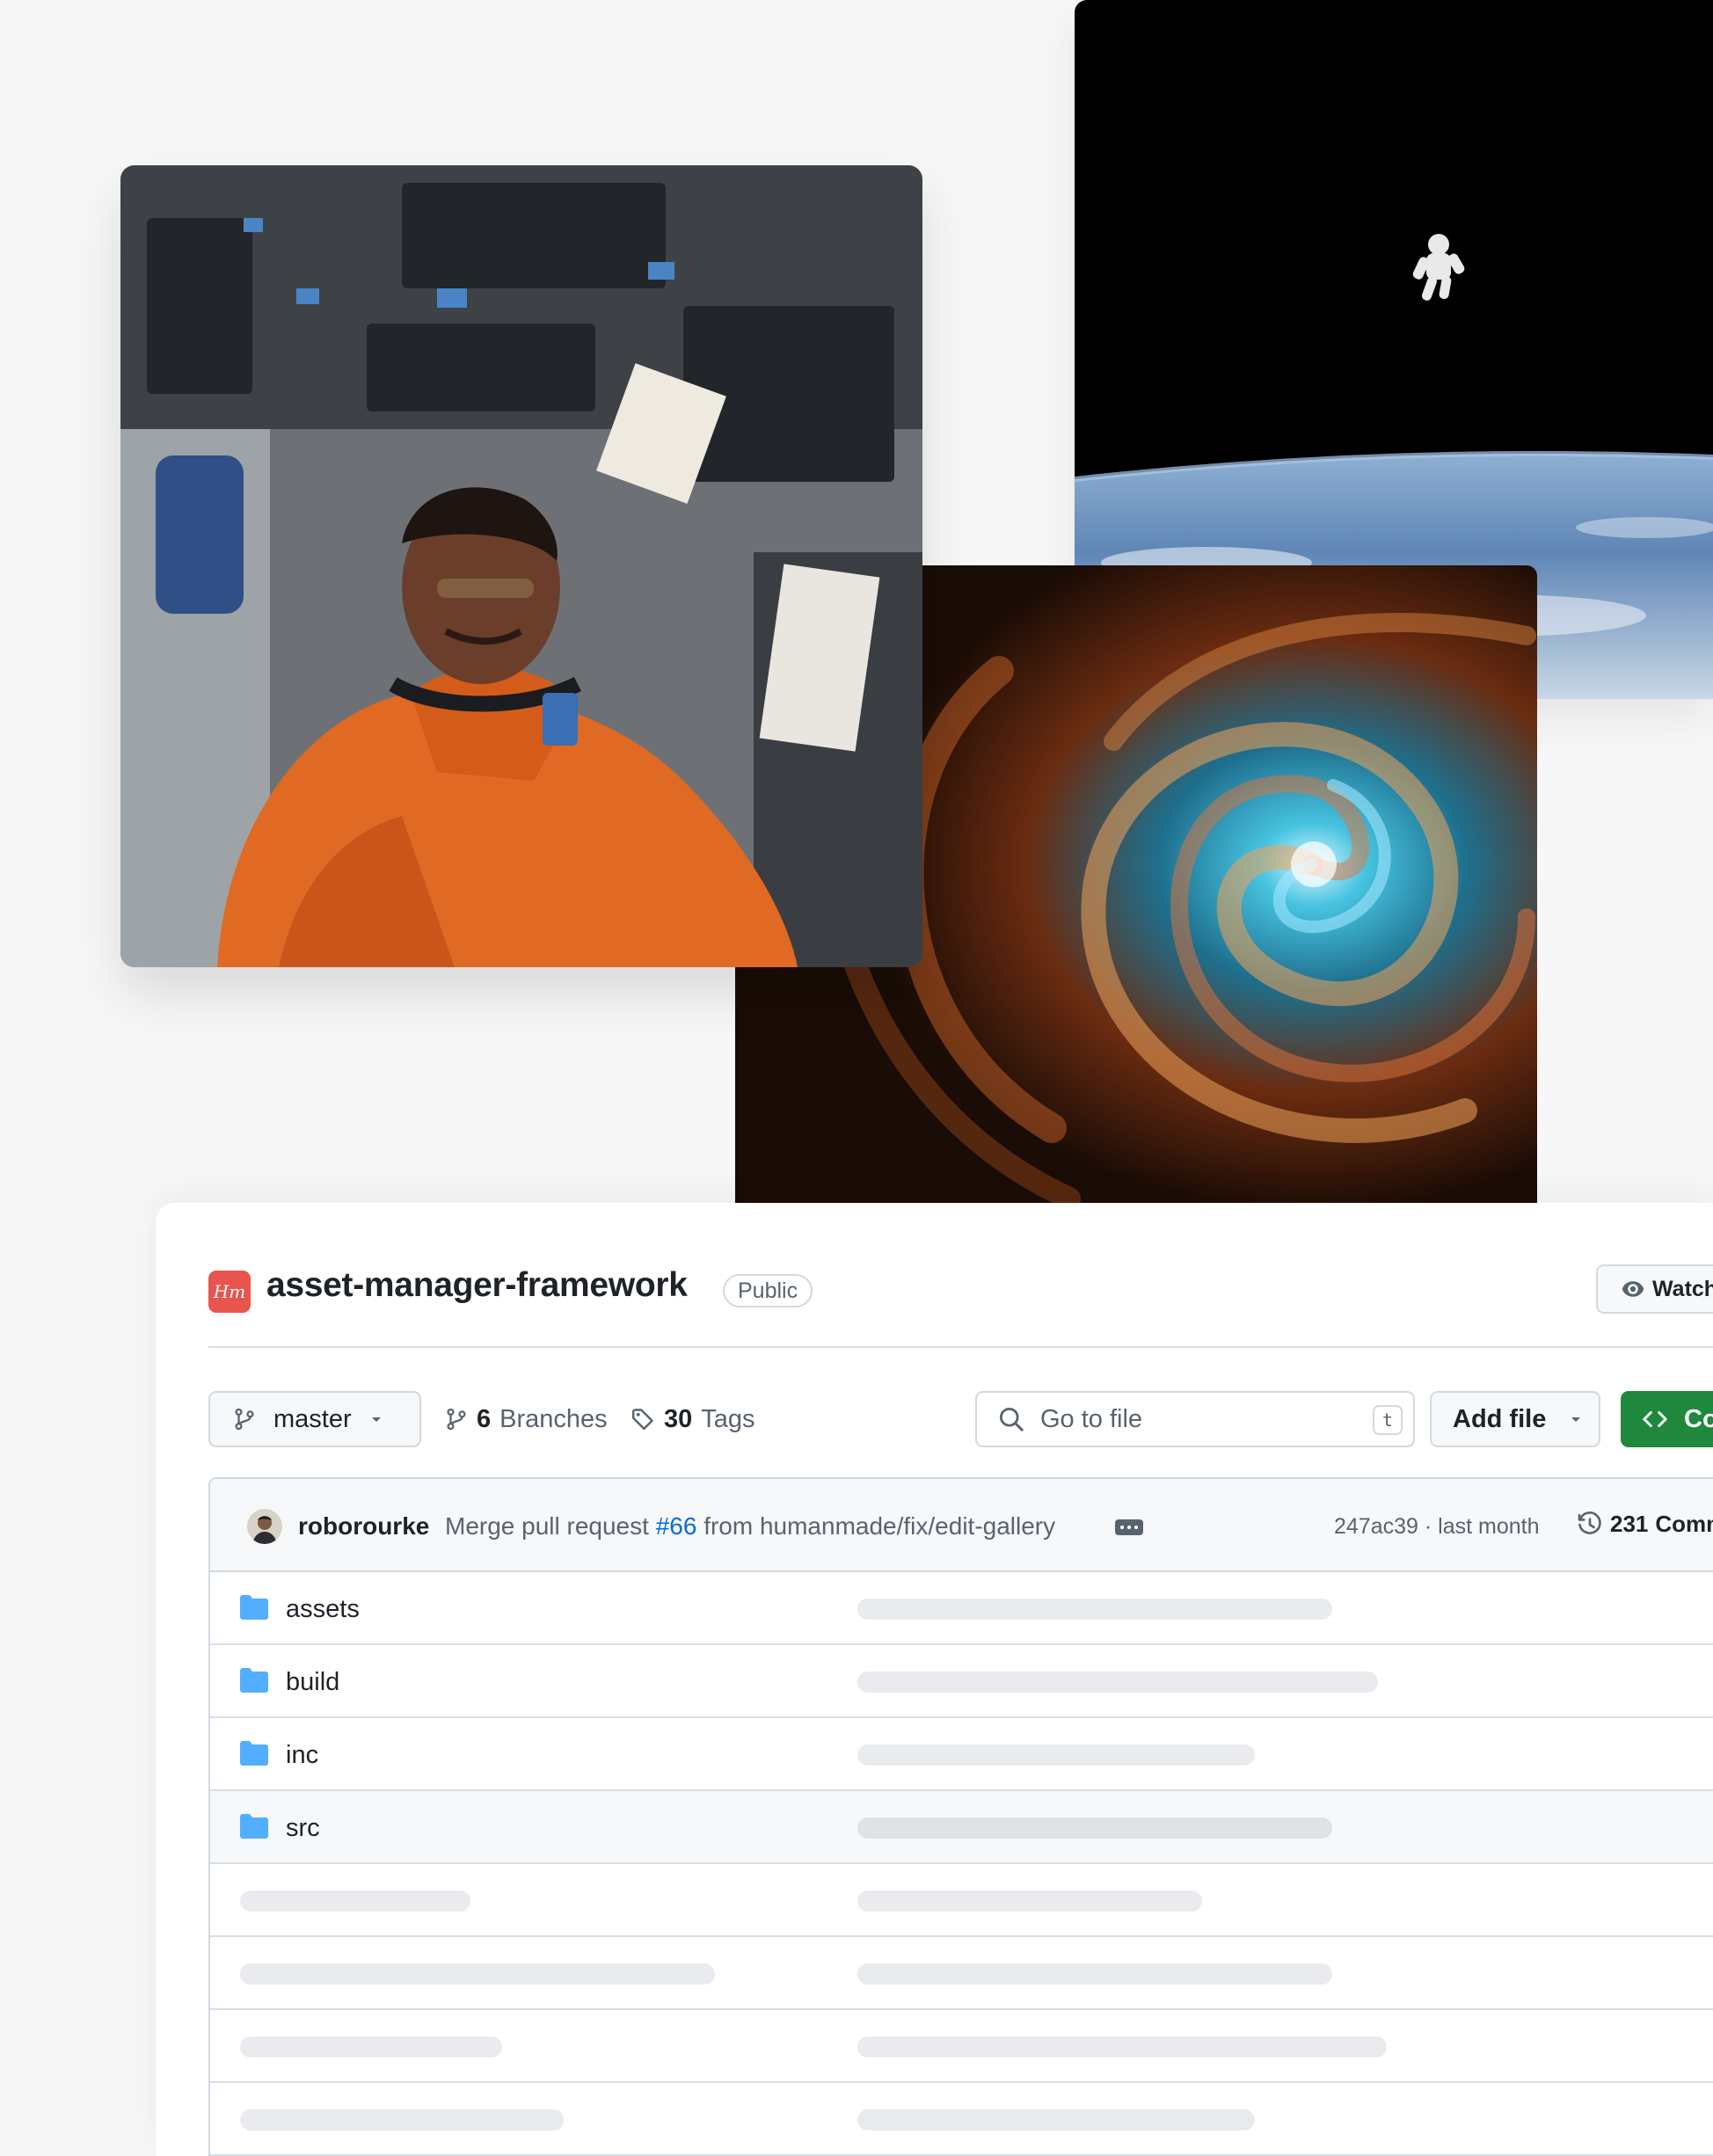 This screenshot has width=1713, height=2156. I want to click on humanmade-logo-icon: Hm, so click(229, 1292).